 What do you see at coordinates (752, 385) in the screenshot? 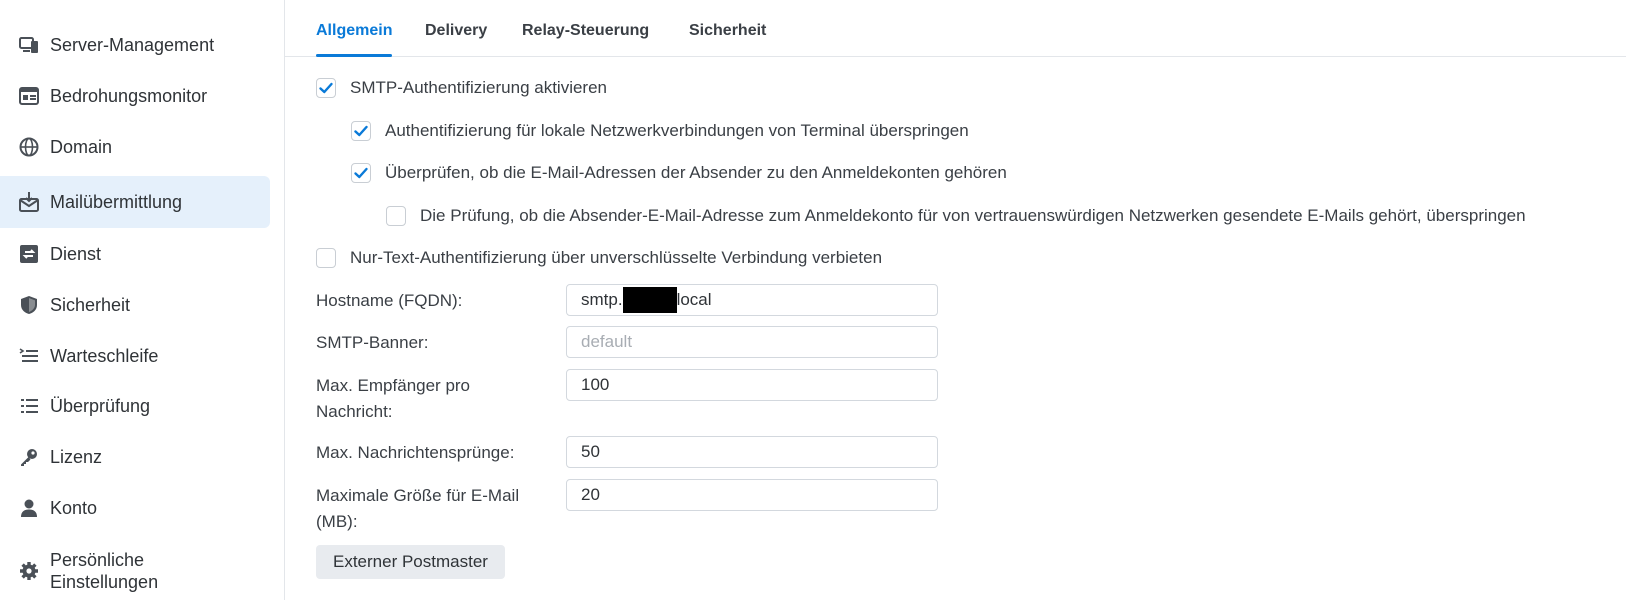
I see `max-recipients-field: 100` at bounding box center [752, 385].